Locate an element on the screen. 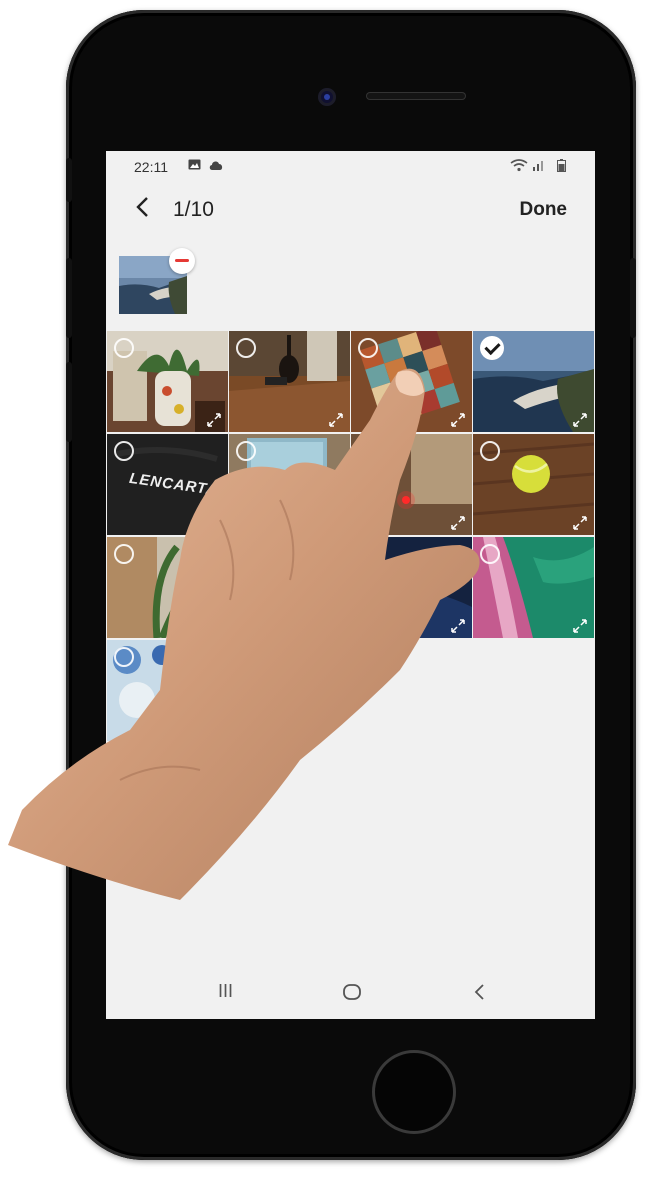 This screenshot has width=648, height=1180. photo-dark-blue is located at coordinates (411, 587).